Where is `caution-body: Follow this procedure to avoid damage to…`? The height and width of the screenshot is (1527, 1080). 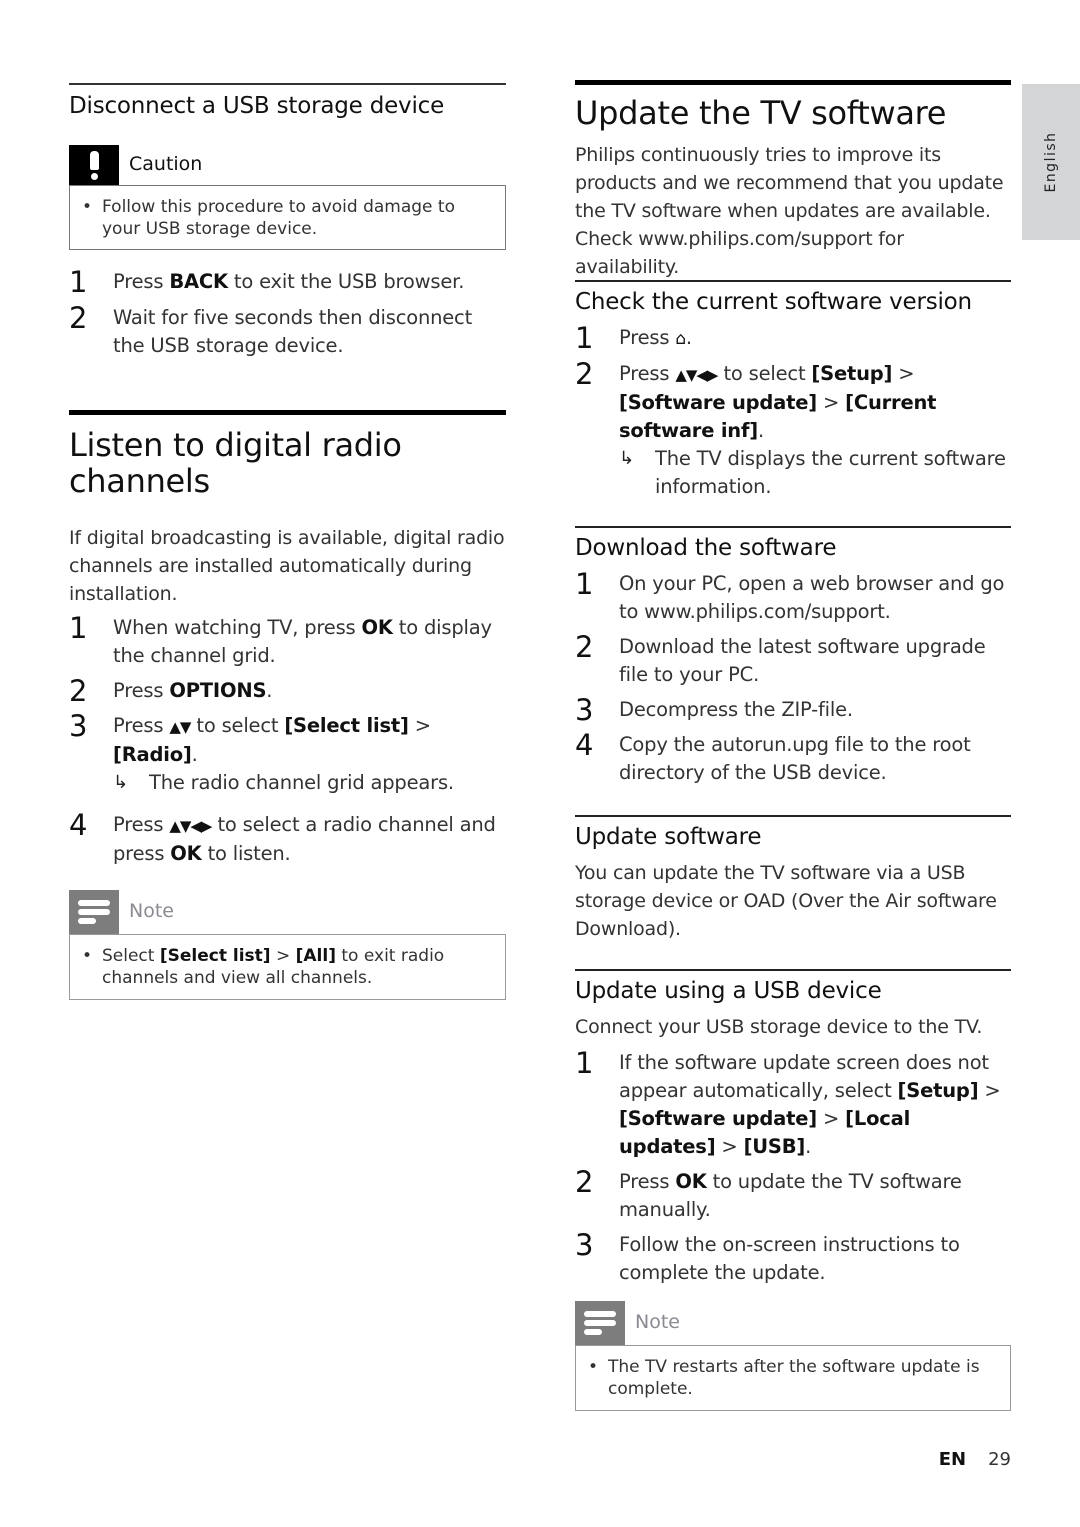
caution-body: Follow this procedure to avoid damage to… is located at coordinates (287, 217).